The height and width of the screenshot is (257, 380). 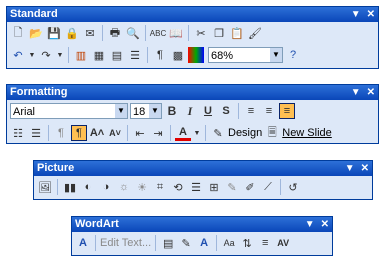 I want to click on new-slide-button: New Slide, so click(x=307, y=133).